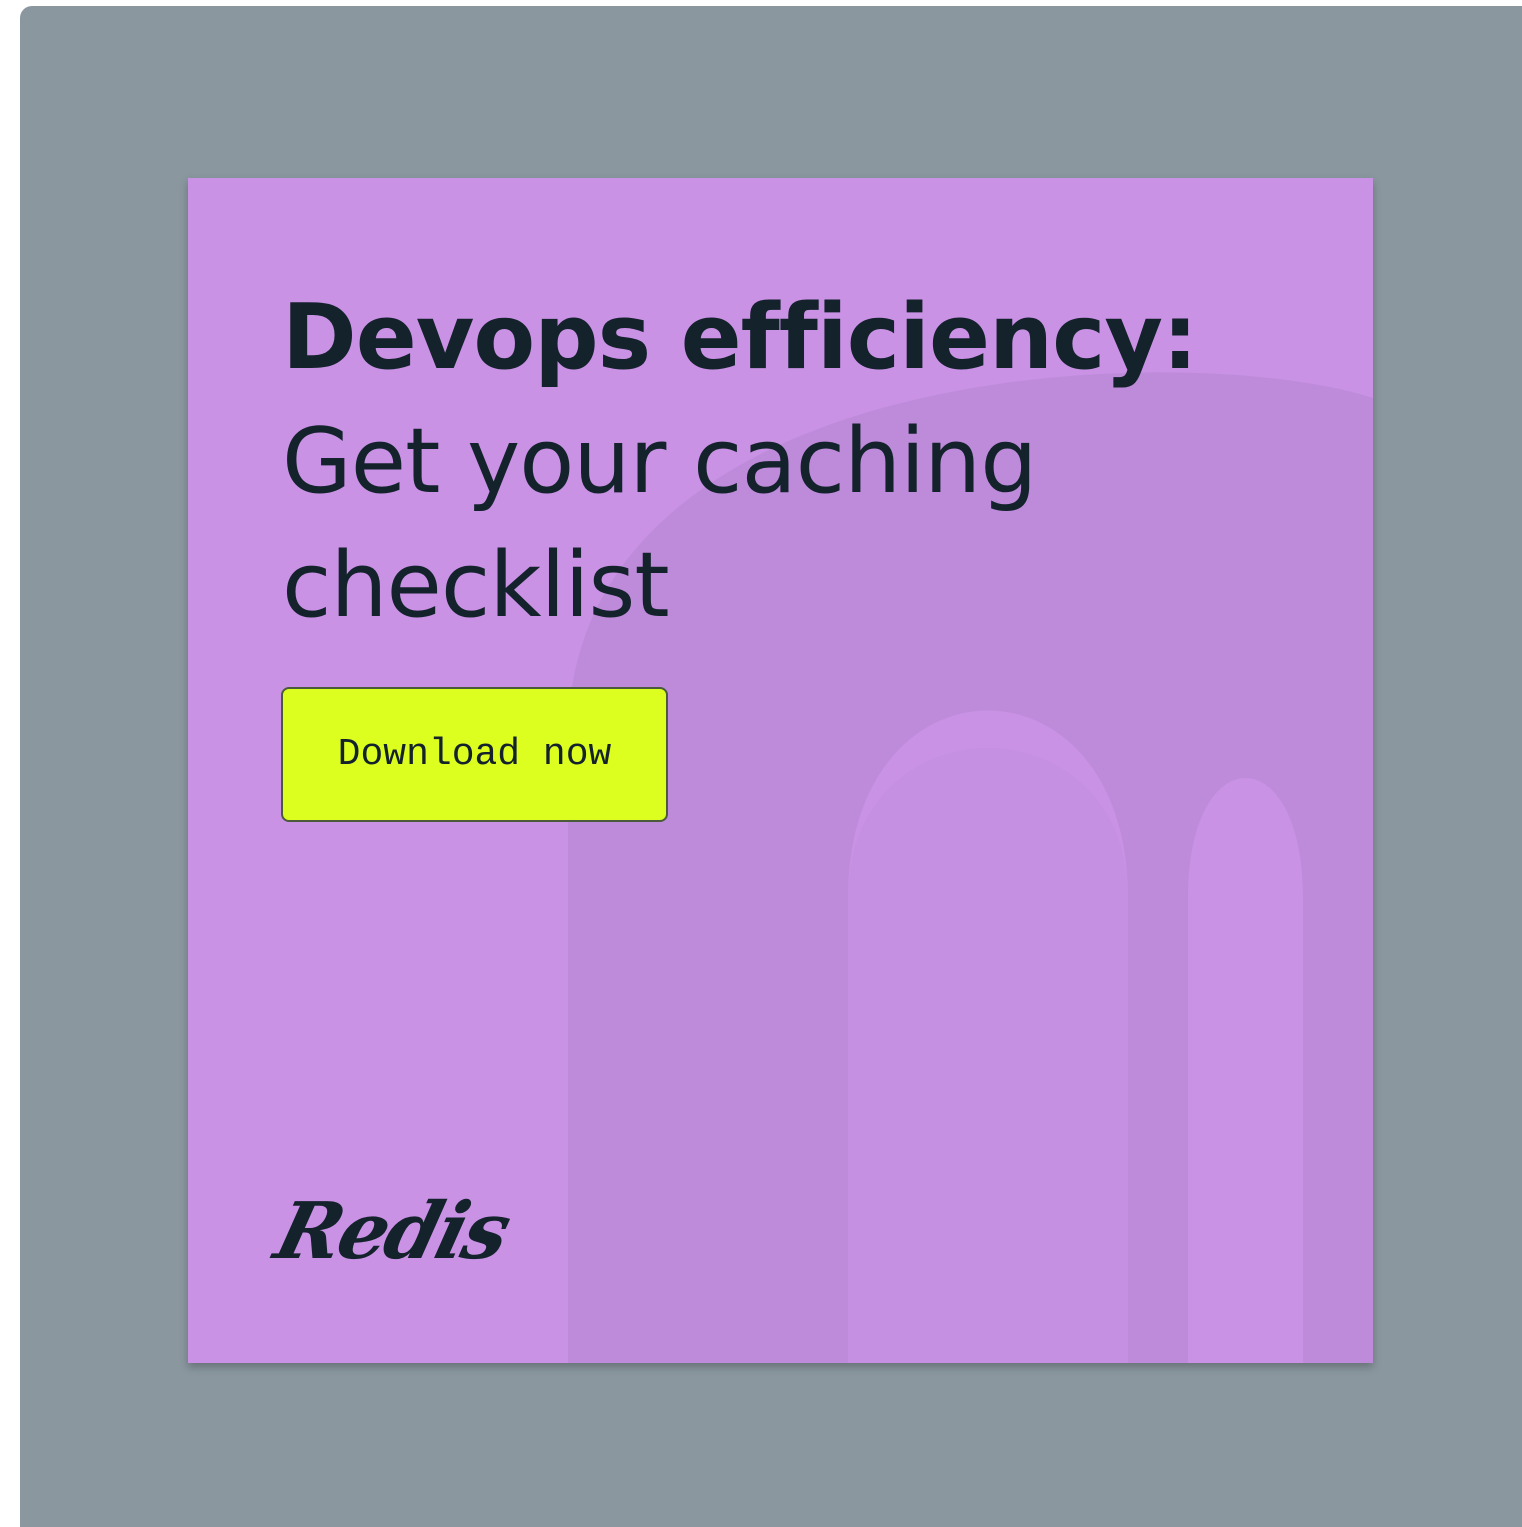 Image resolution: width=1522 pixels, height=1527 pixels. Describe the element at coordinates (659, 523) in the screenshot. I see `headline-regular-lines: Get your caching checklist` at that location.